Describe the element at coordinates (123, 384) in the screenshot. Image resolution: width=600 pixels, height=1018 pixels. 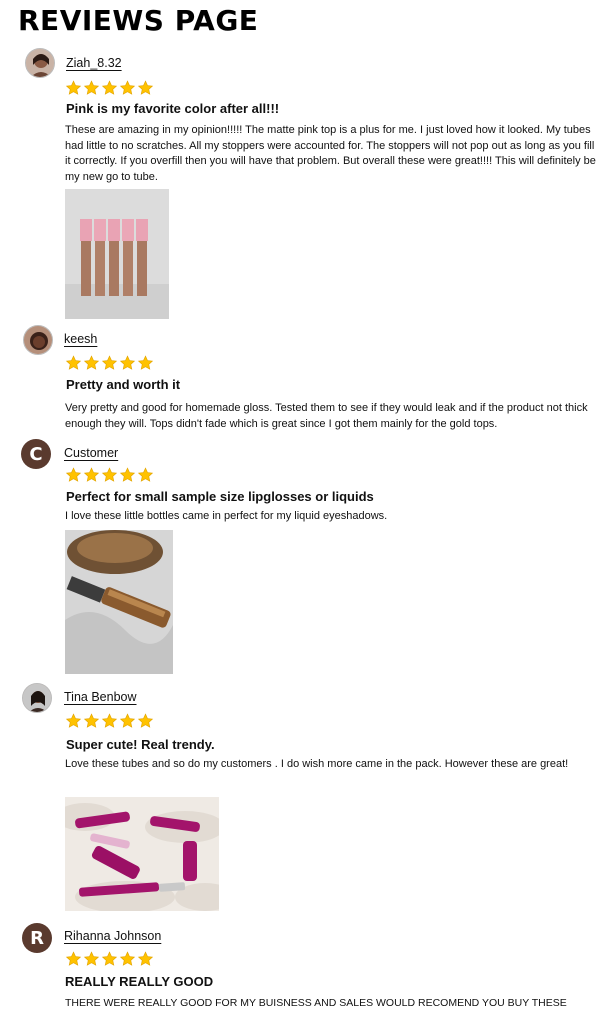
I see `review-title: Pretty and worth it` at that location.